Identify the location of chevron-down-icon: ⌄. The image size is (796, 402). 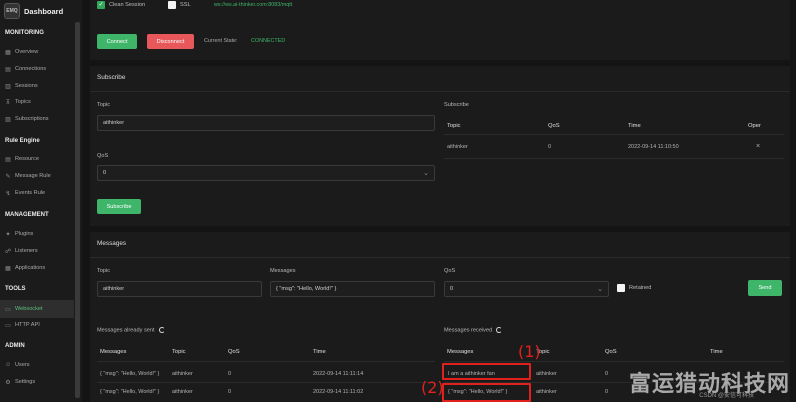
(600, 289).